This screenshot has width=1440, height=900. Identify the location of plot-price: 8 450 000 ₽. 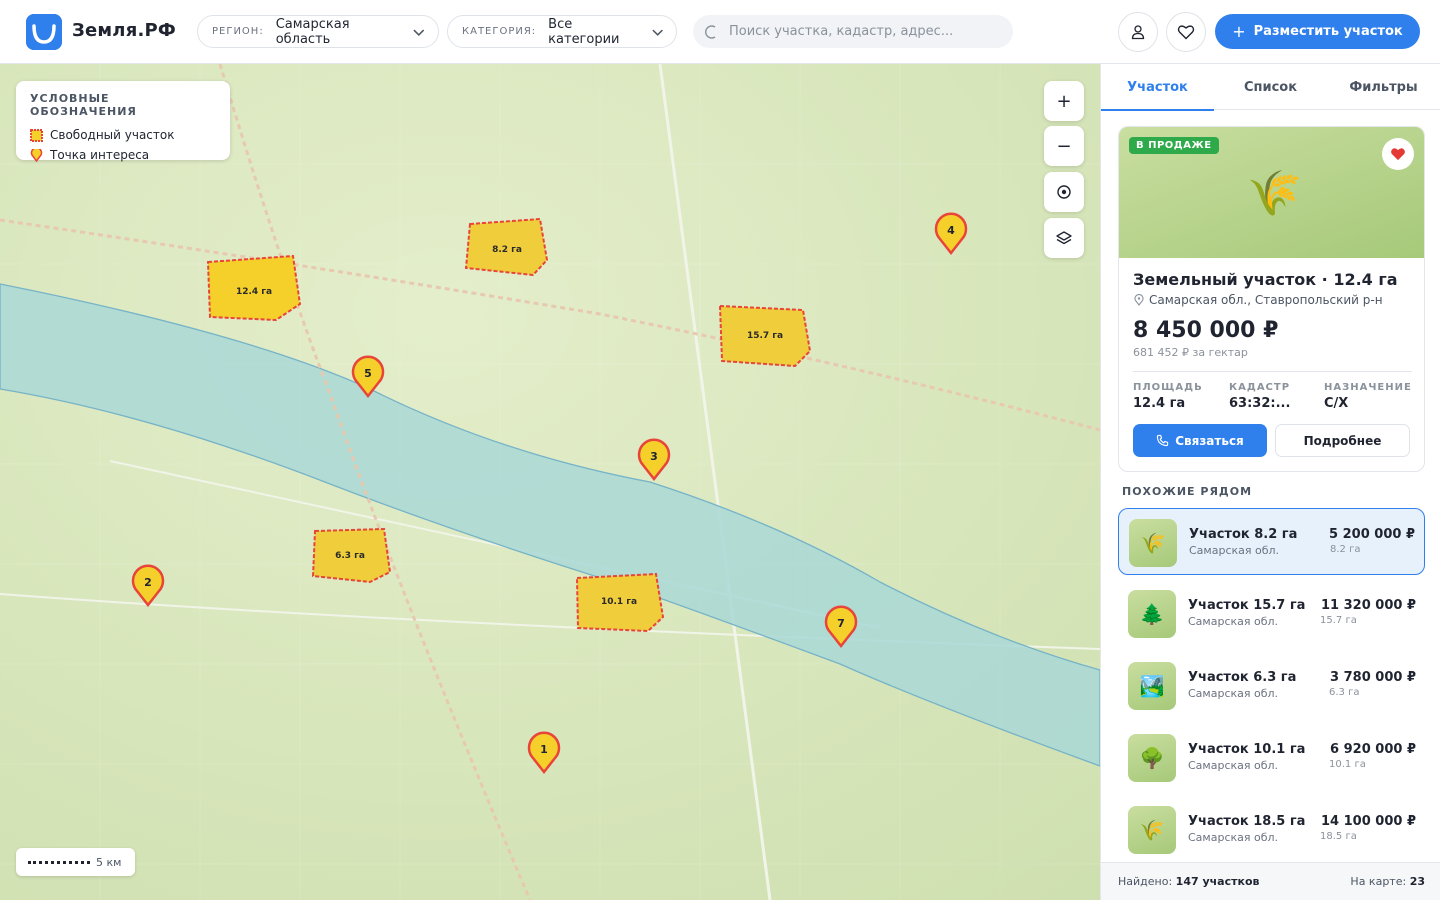
(1206, 330).